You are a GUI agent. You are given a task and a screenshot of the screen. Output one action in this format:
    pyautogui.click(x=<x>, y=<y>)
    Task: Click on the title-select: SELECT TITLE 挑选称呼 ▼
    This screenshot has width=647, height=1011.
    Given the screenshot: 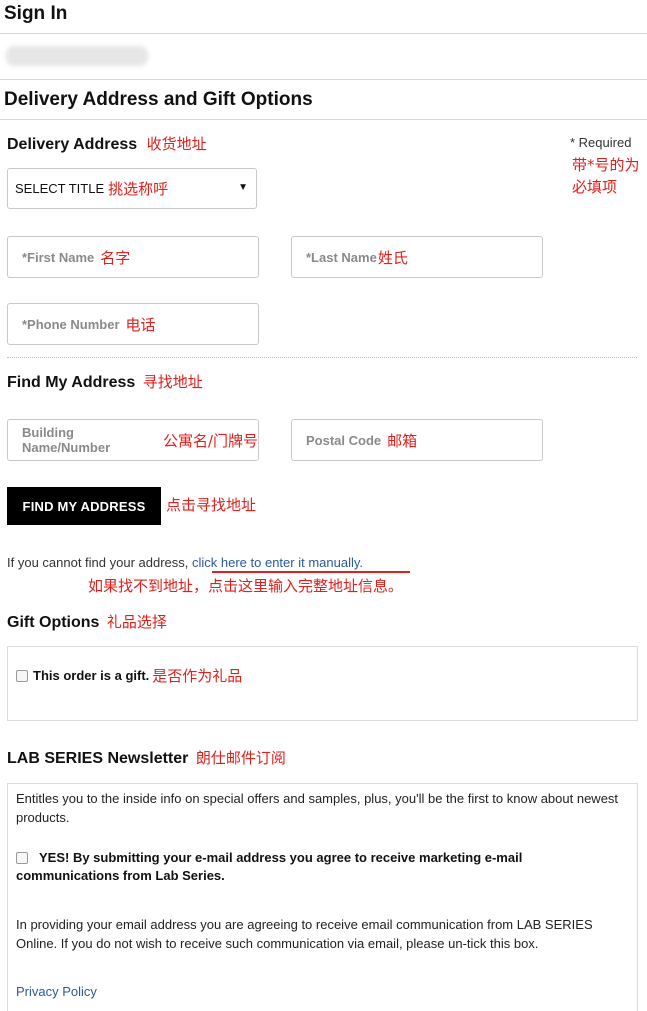 What is the action you would take?
    pyautogui.click(x=132, y=188)
    